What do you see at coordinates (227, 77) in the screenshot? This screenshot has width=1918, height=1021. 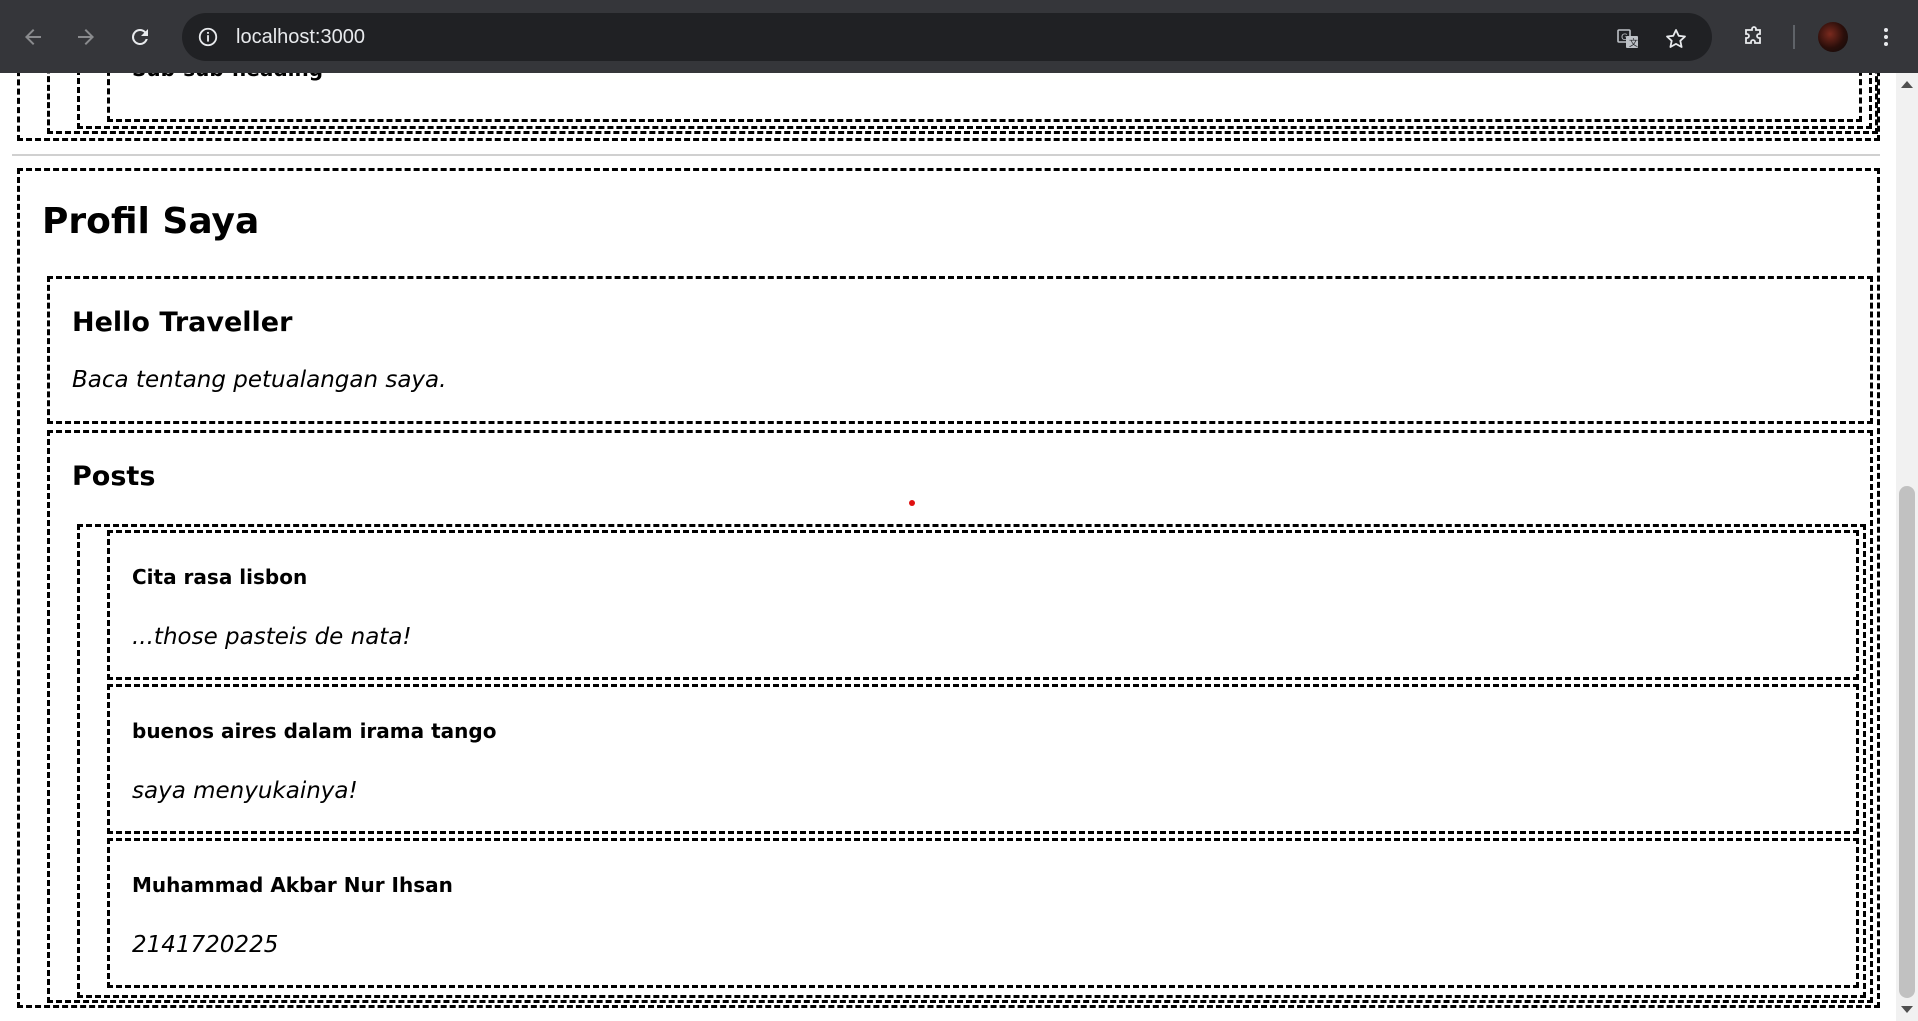 I see `sub-sub-heading: Sub-sub-heading` at bounding box center [227, 77].